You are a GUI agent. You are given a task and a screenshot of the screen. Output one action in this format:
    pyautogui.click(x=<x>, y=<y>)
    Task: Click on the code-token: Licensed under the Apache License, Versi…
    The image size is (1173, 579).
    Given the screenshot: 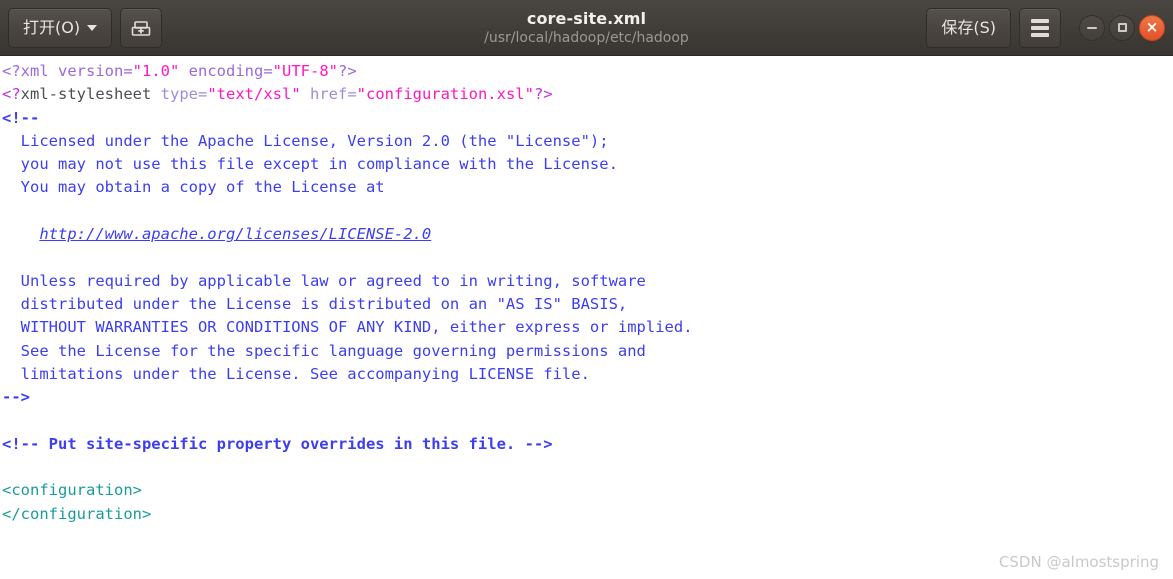 What is the action you would take?
    pyautogui.click(x=305, y=140)
    